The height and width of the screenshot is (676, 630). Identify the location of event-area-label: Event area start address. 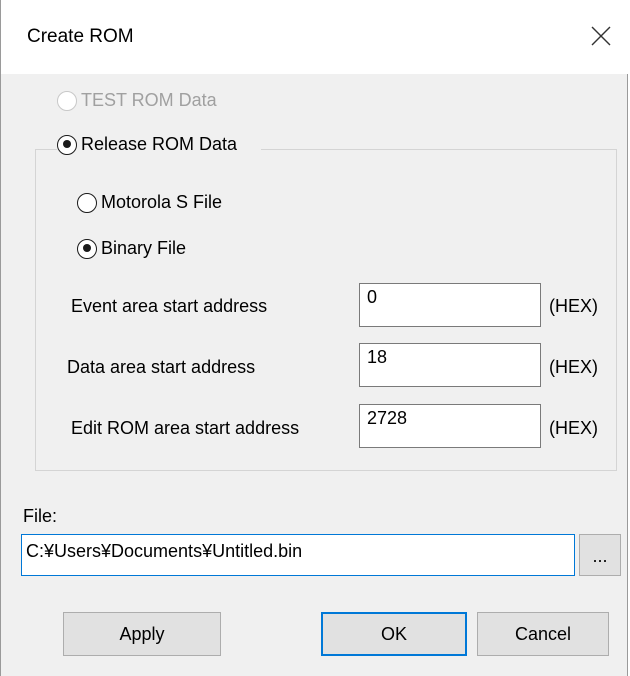
(169, 306).